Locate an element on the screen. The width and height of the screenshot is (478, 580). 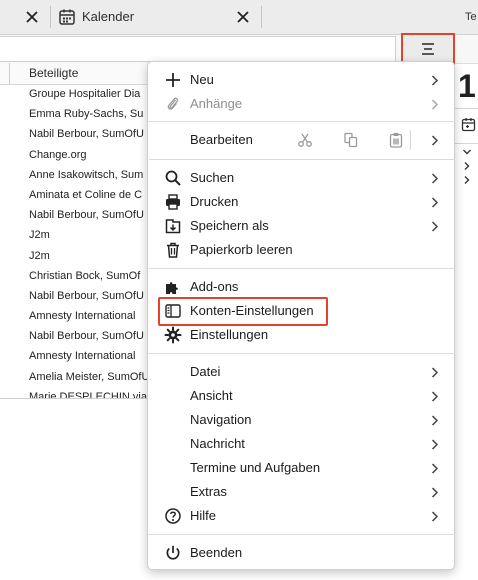
tab-divider is located at coordinates (50, 17).